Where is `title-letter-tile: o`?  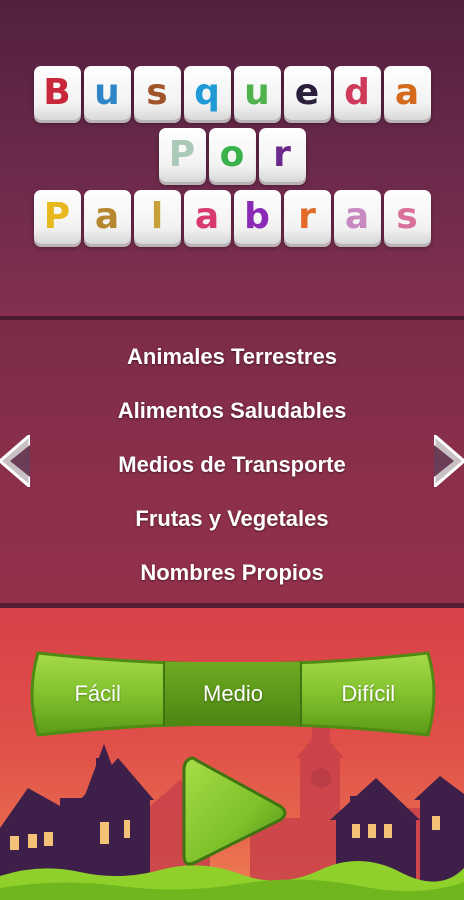 title-letter-tile: o is located at coordinates (232, 155).